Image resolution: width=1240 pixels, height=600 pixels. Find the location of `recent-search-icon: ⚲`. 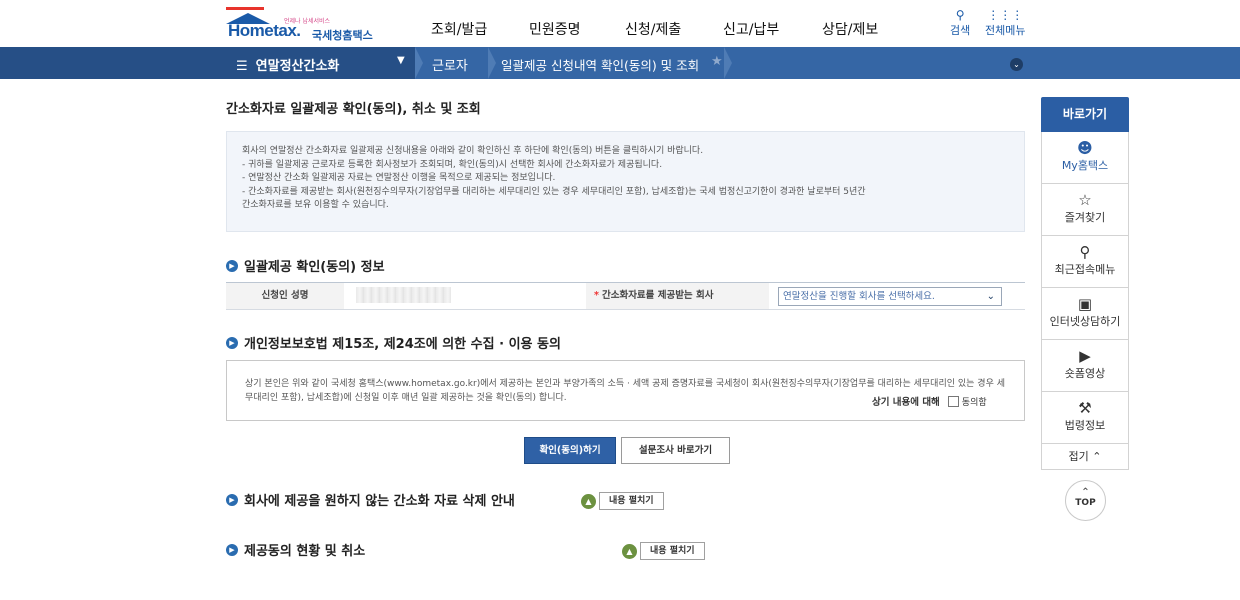

recent-search-icon: ⚲ is located at coordinates (1085, 252).